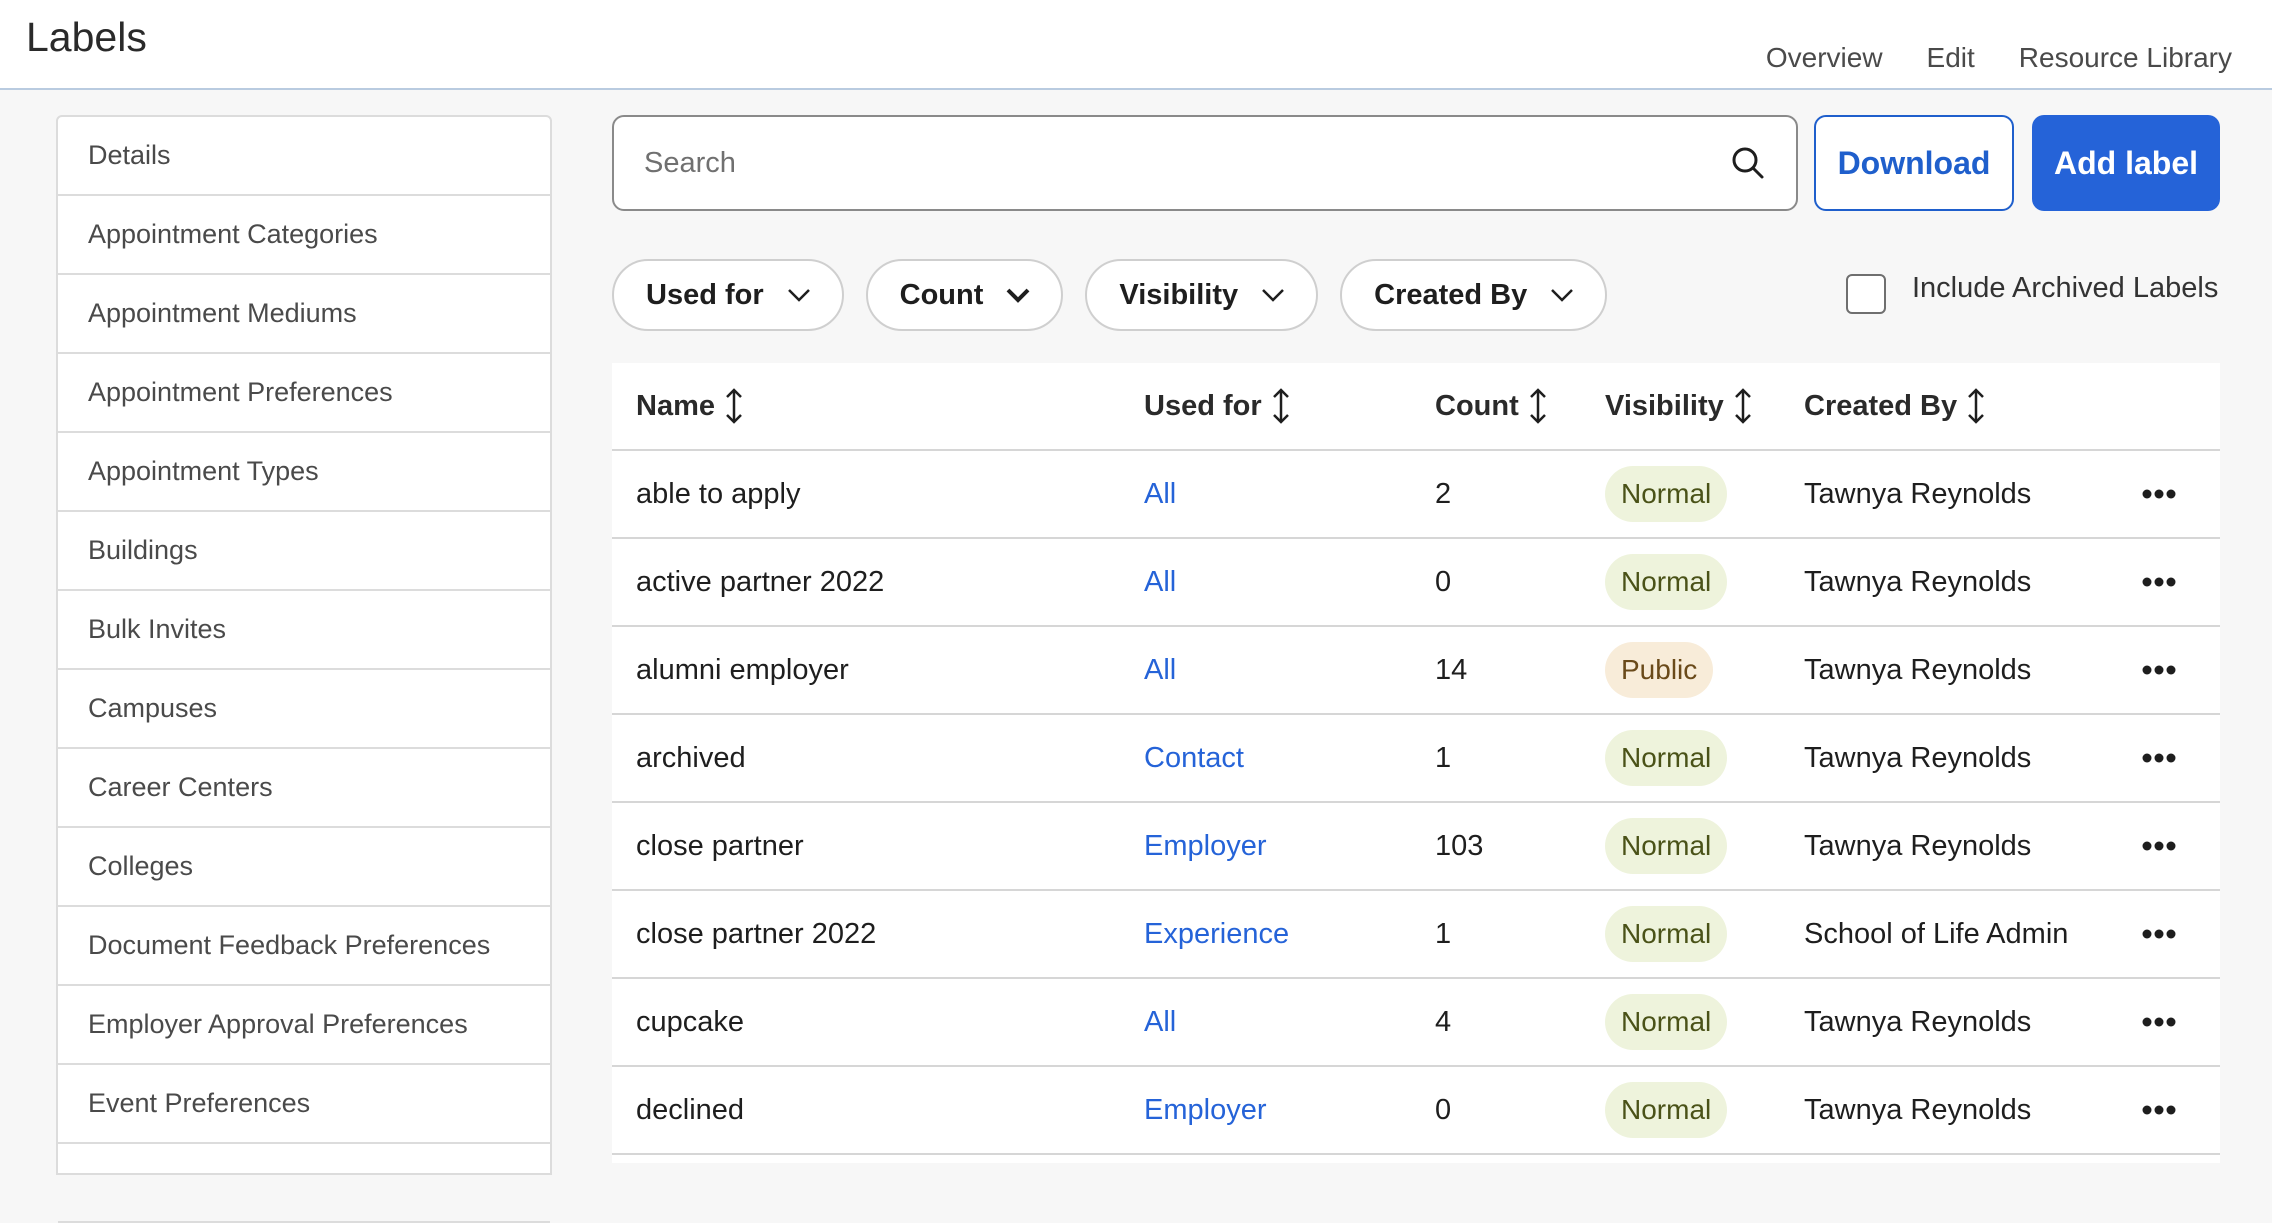 The image size is (2272, 1223). Describe the element at coordinates (304, 235) in the screenshot. I see `sidebar-item-appointment-categories: Appointment Categories` at that location.